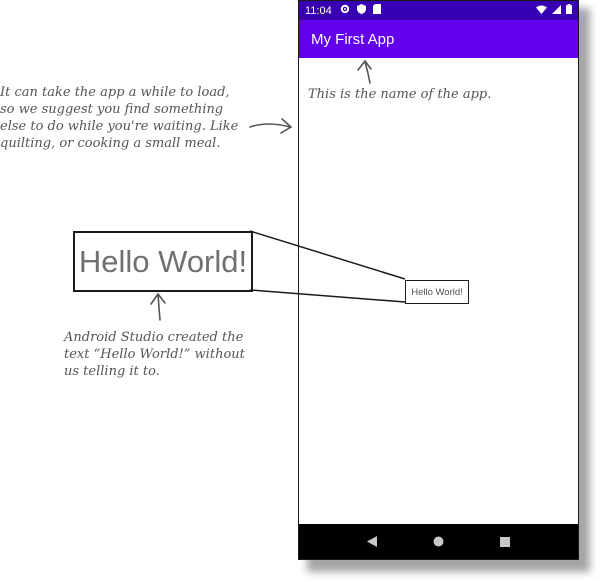 Image resolution: width=600 pixels, height=581 pixels. I want to click on status-right-icons, so click(554, 10).